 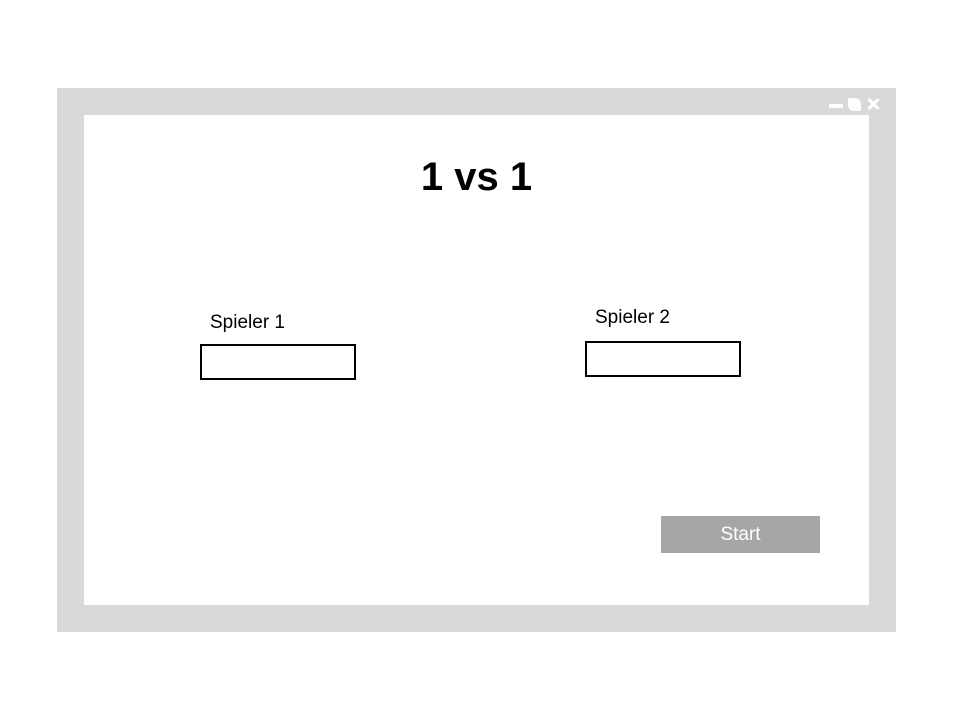 What do you see at coordinates (632, 317) in the screenshot?
I see `player2-label: Spieler 2` at bounding box center [632, 317].